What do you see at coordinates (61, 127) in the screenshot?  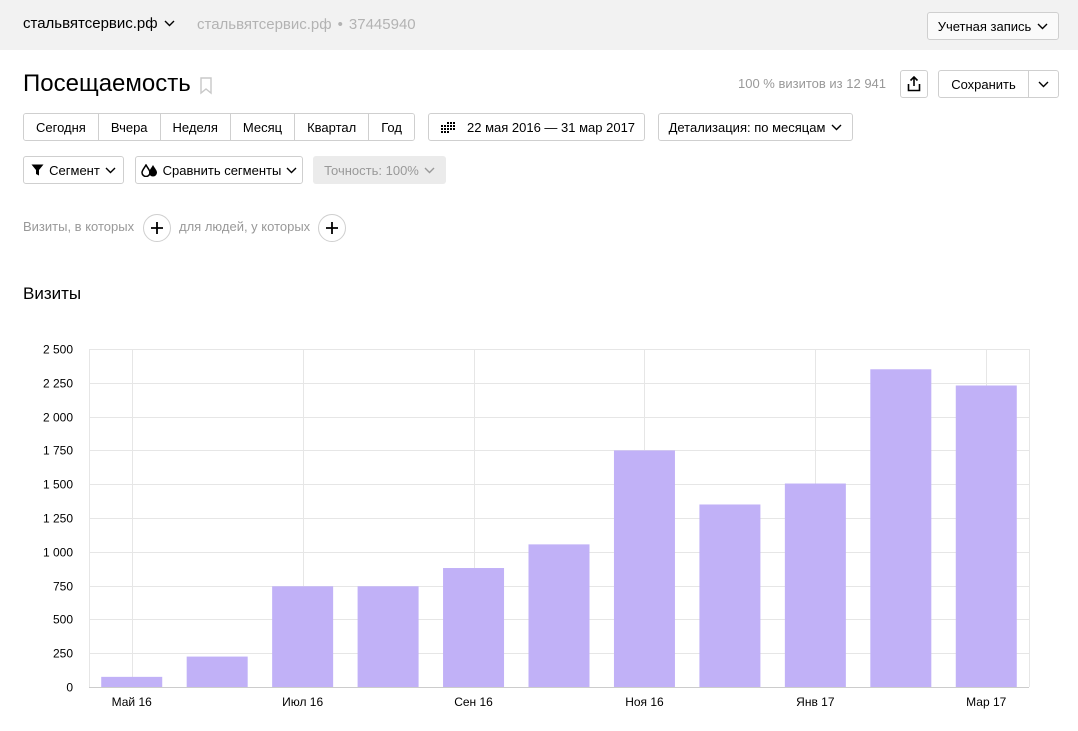 I see `period-today-button: Сегодня` at bounding box center [61, 127].